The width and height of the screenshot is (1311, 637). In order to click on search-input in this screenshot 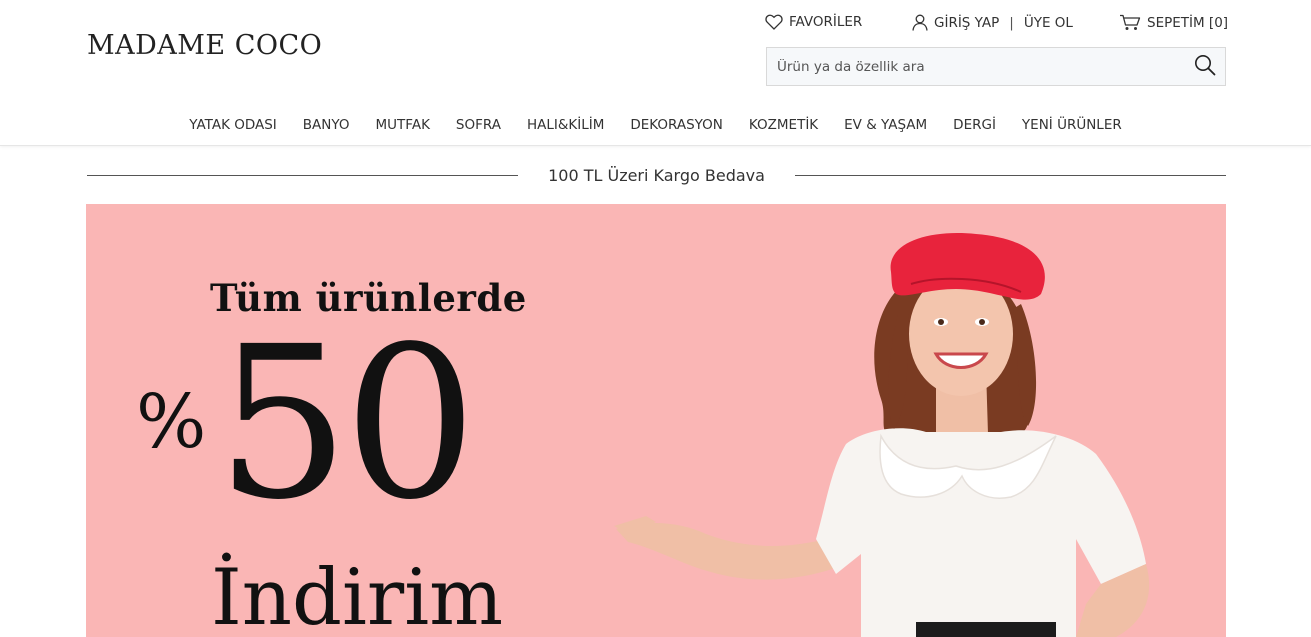, I will do `click(976, 66)`.